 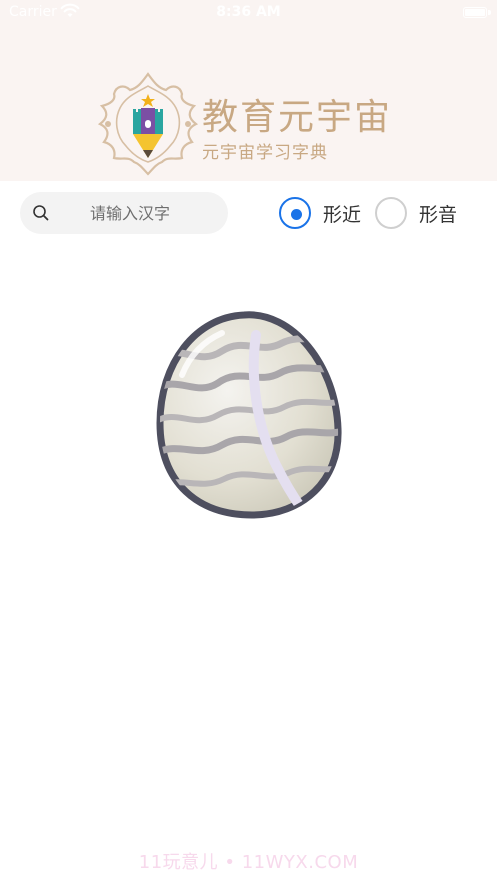 I want to click on radio-dot, so click(x=296, y=214).